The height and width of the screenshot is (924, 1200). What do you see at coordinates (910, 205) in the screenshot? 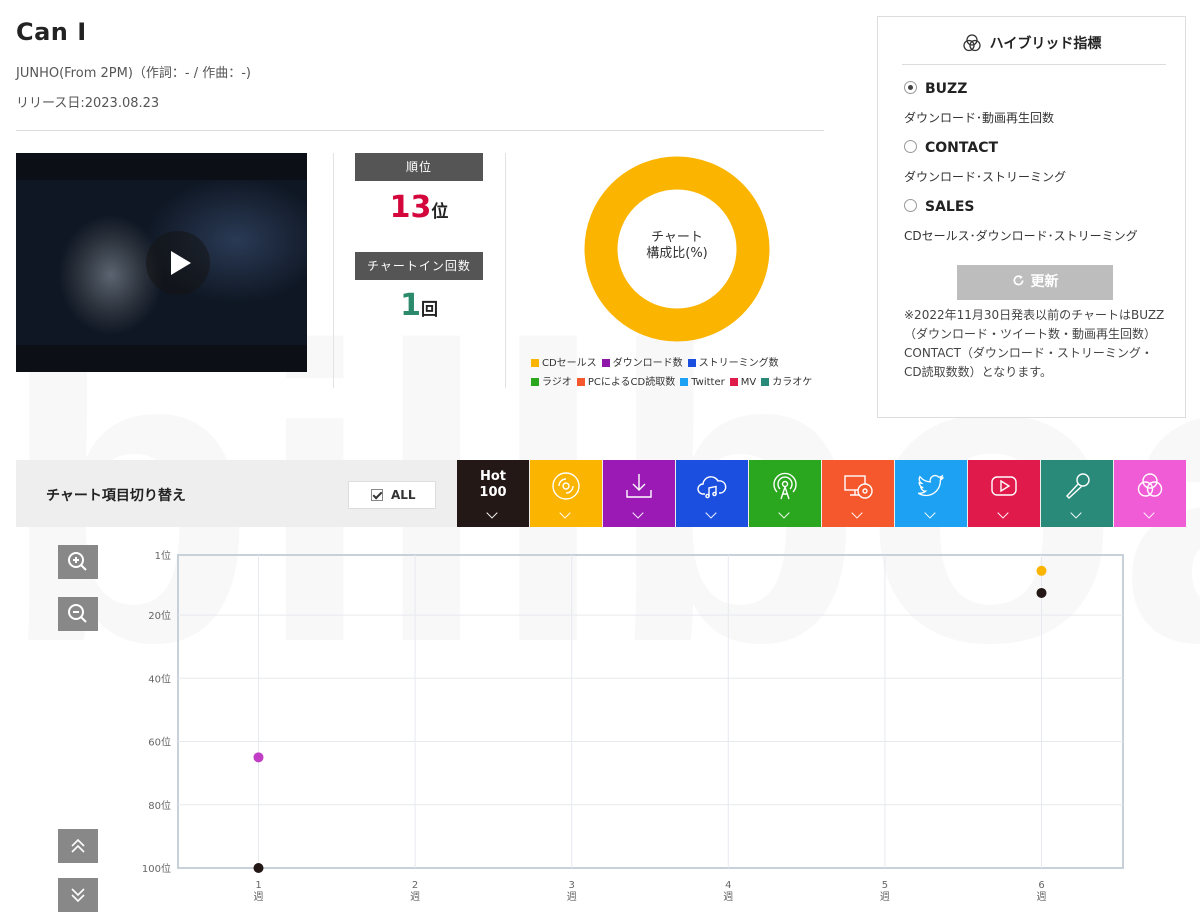
I see `radio-indicator-sales` at bounding box center [910, 205].